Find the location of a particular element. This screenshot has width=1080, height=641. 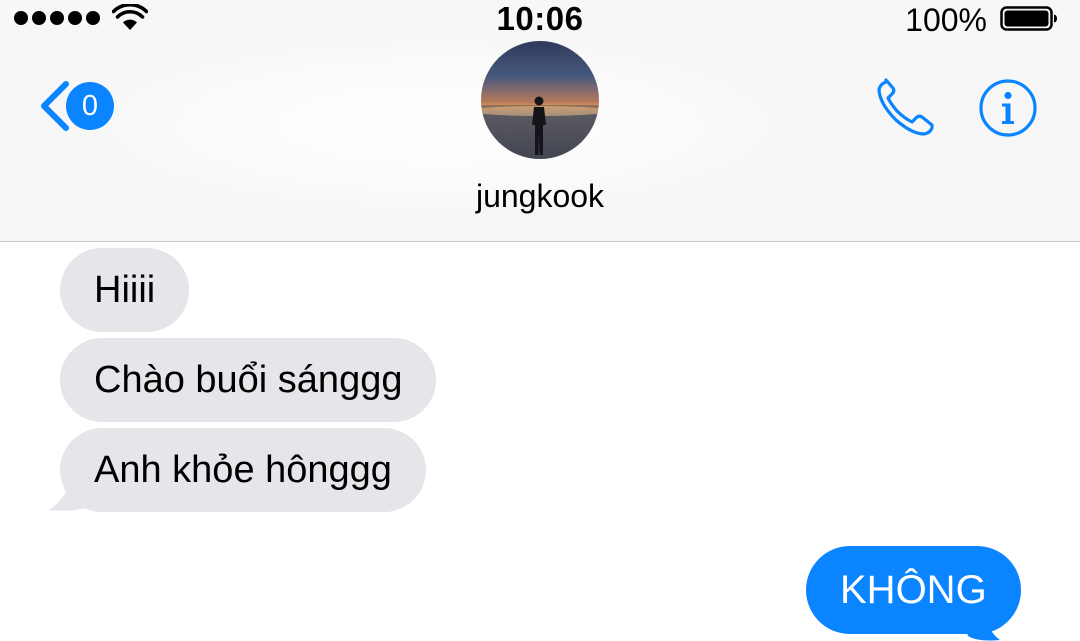

contact-name: jungkook is located at coordinates (540, 196).